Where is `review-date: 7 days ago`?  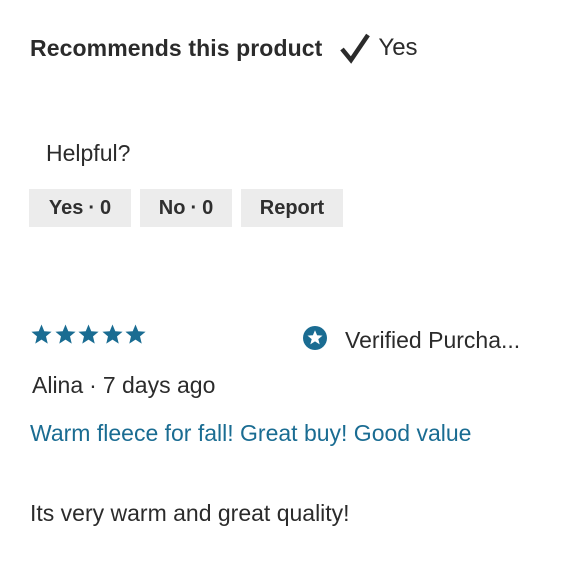 review-date: 7 days ago is located at coordinates (159, 385).